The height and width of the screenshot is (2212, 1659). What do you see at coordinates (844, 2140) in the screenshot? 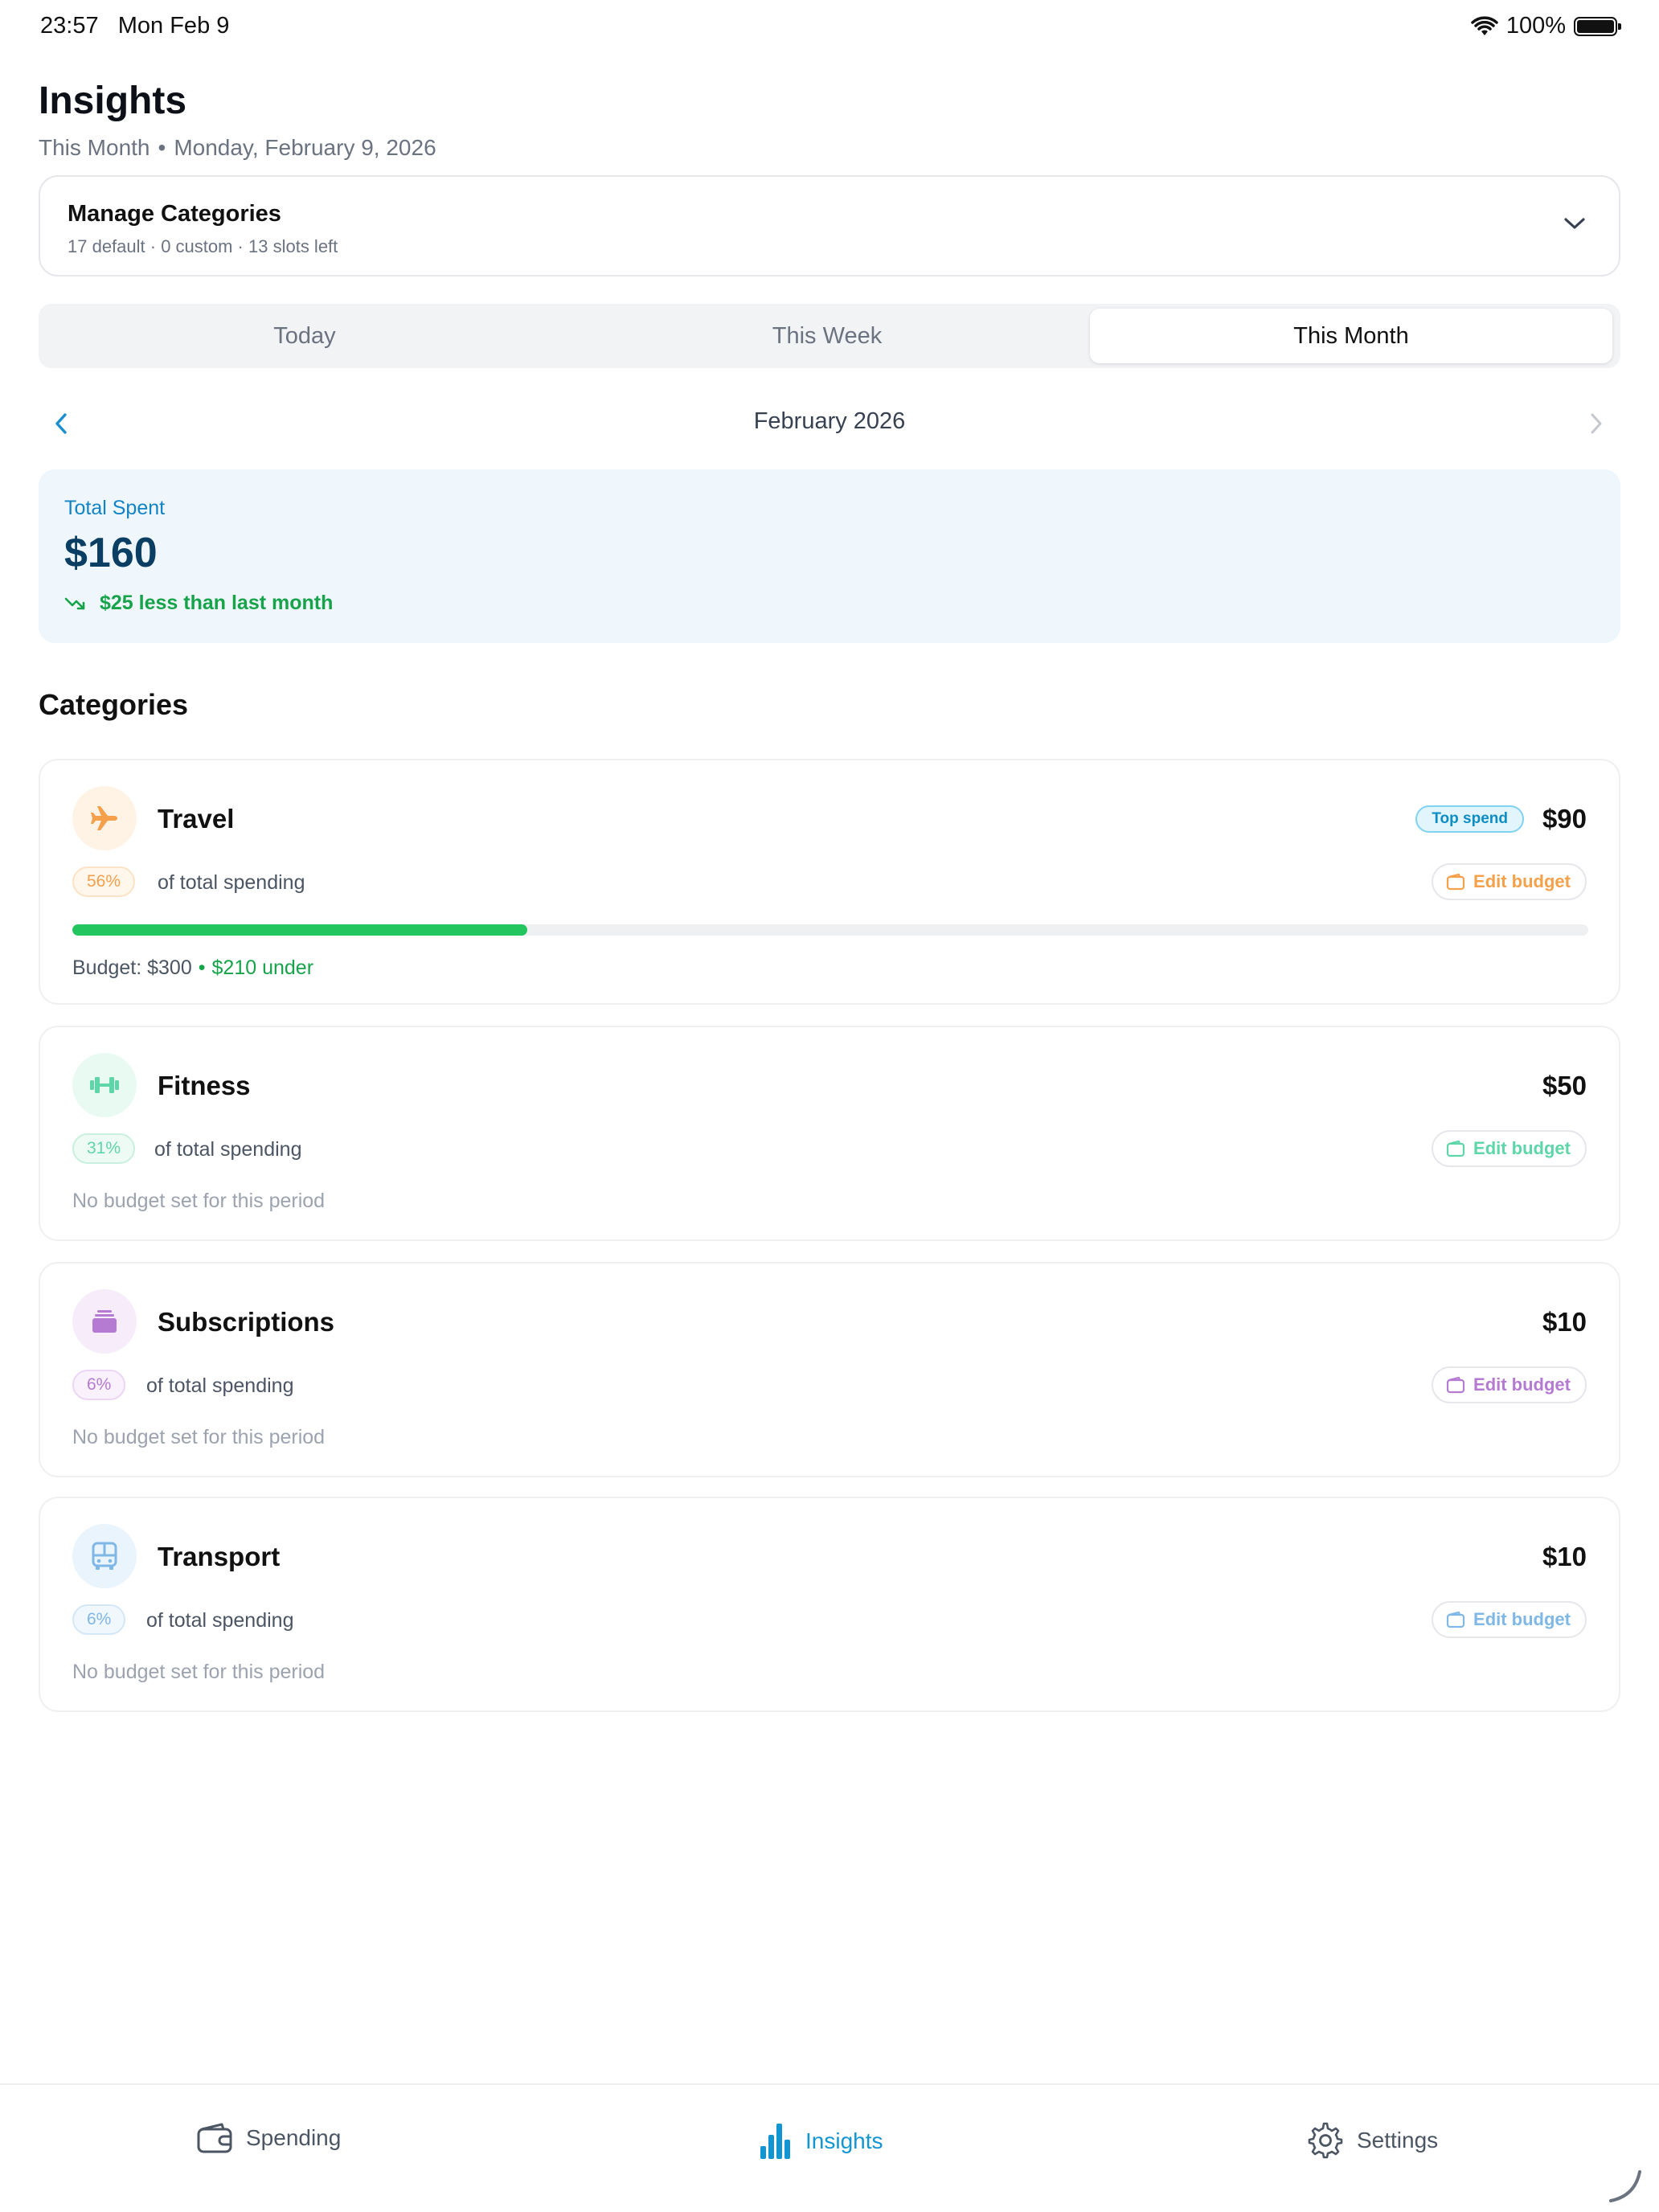
I see `tab-insights-label: Insights` at bounding box center [844, 2140].